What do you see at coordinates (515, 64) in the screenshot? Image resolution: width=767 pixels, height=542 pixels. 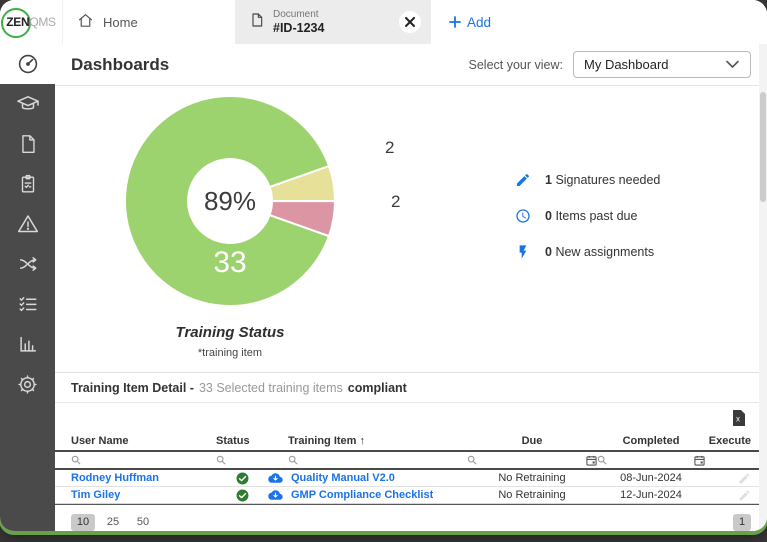 I see `view-selector-label: Select your view:` at bounding box center [515, 64].